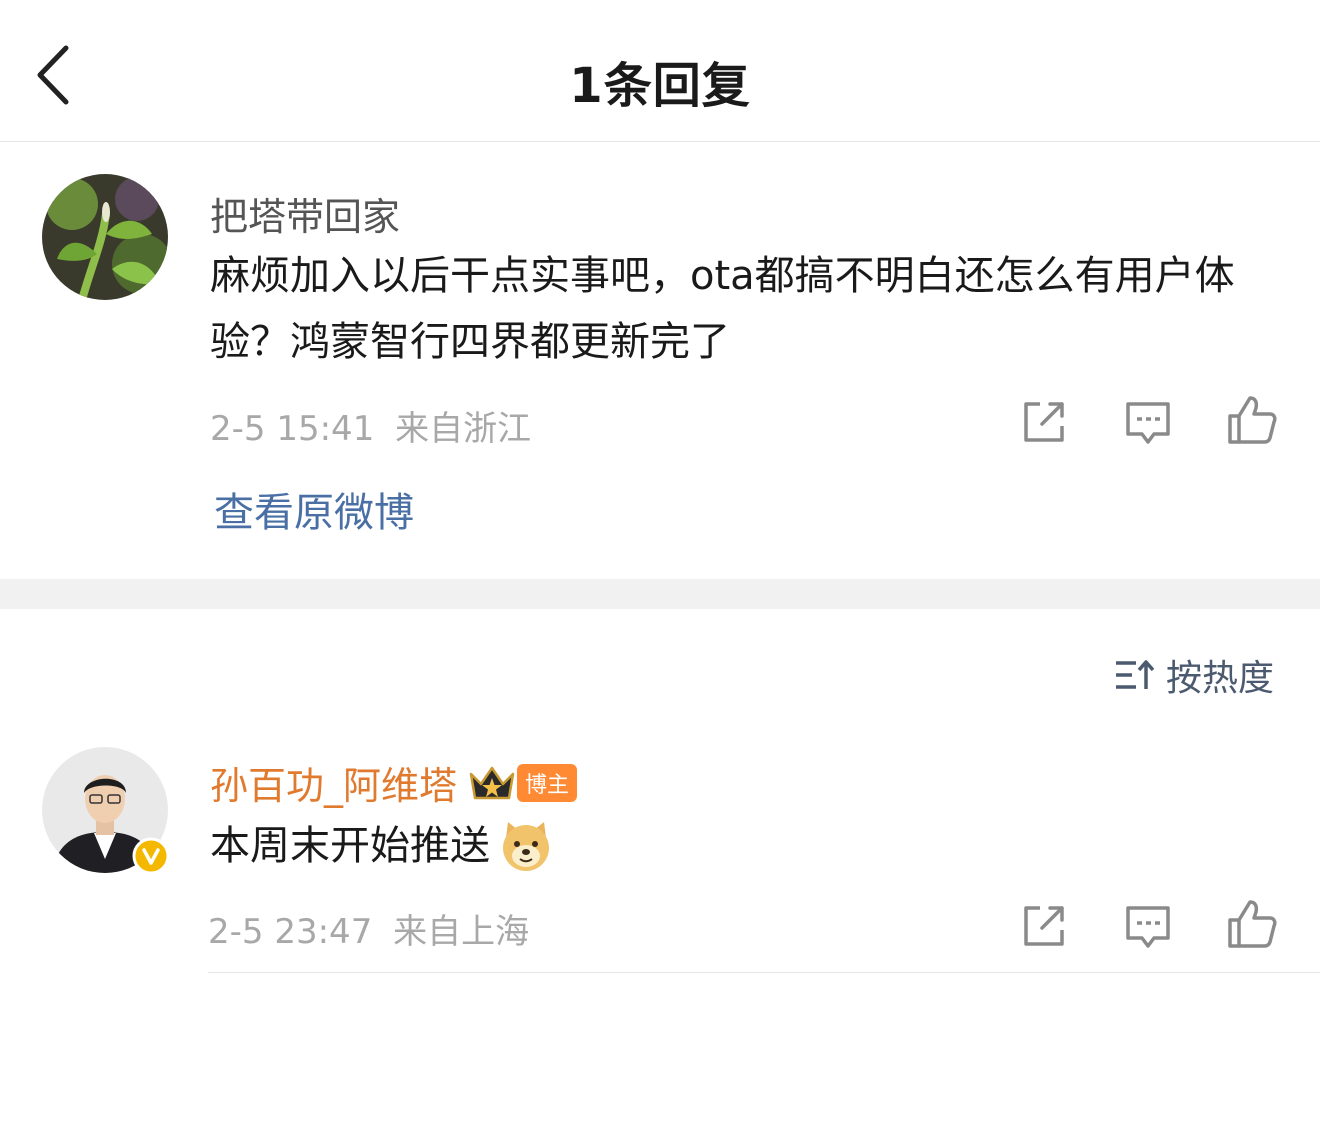 The width and height of the screenshot is (1320, 1140). I want to click on doge-emoji-icon, so click(526, 846).